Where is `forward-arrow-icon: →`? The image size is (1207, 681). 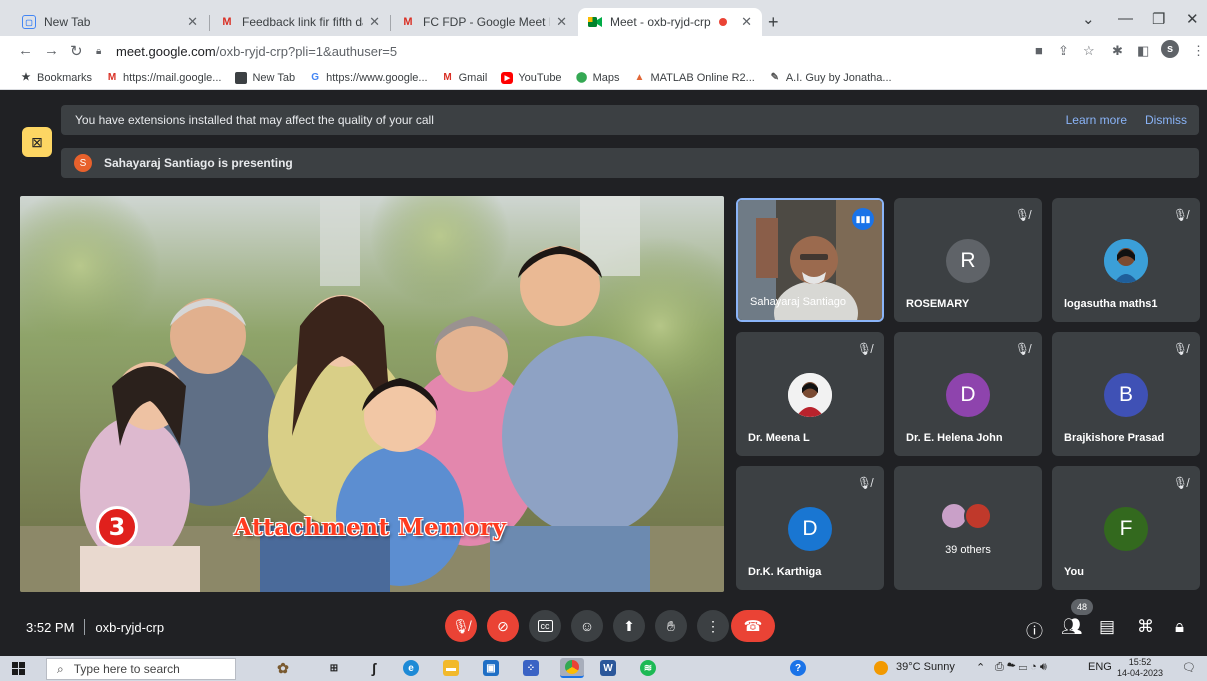
forward-arrow-icon: → is located at coordinates (51, 50).